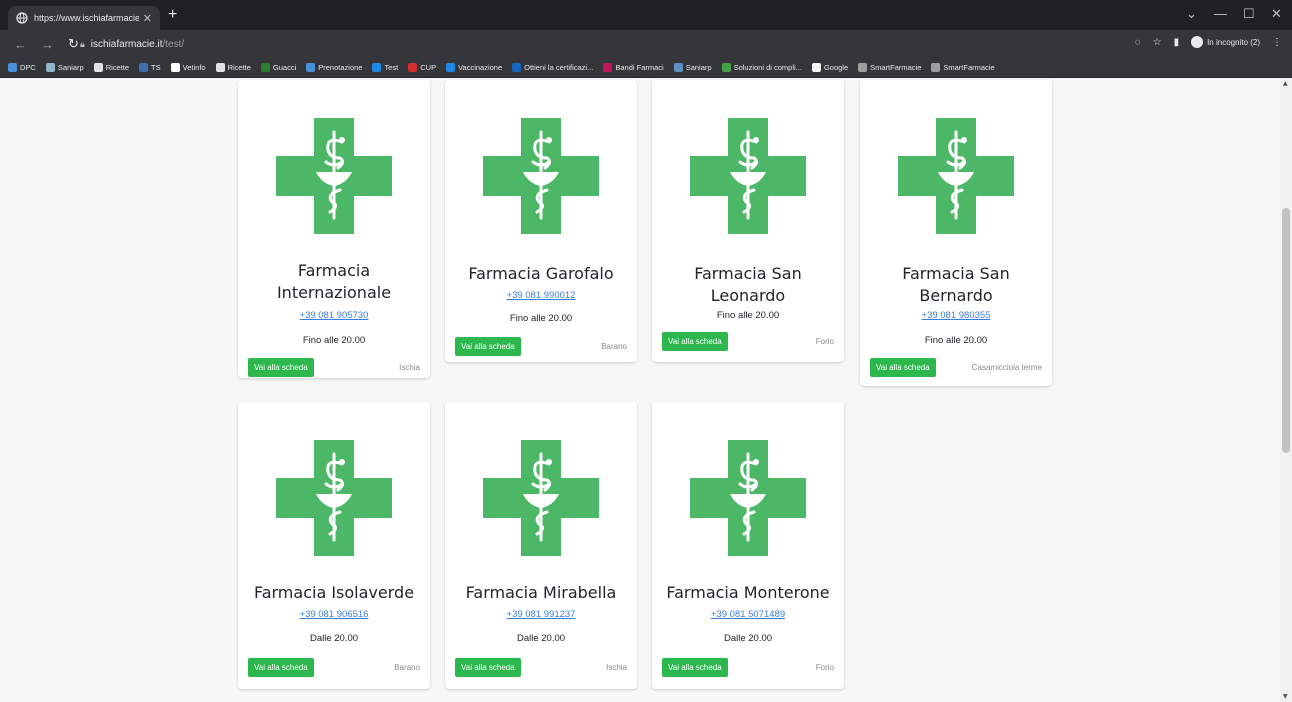 This screenshot has height=702, width=1292. Describe the element at coordinates (956, 315) in the screenshot. I see `phone-link: +39 081 980355` at that location.